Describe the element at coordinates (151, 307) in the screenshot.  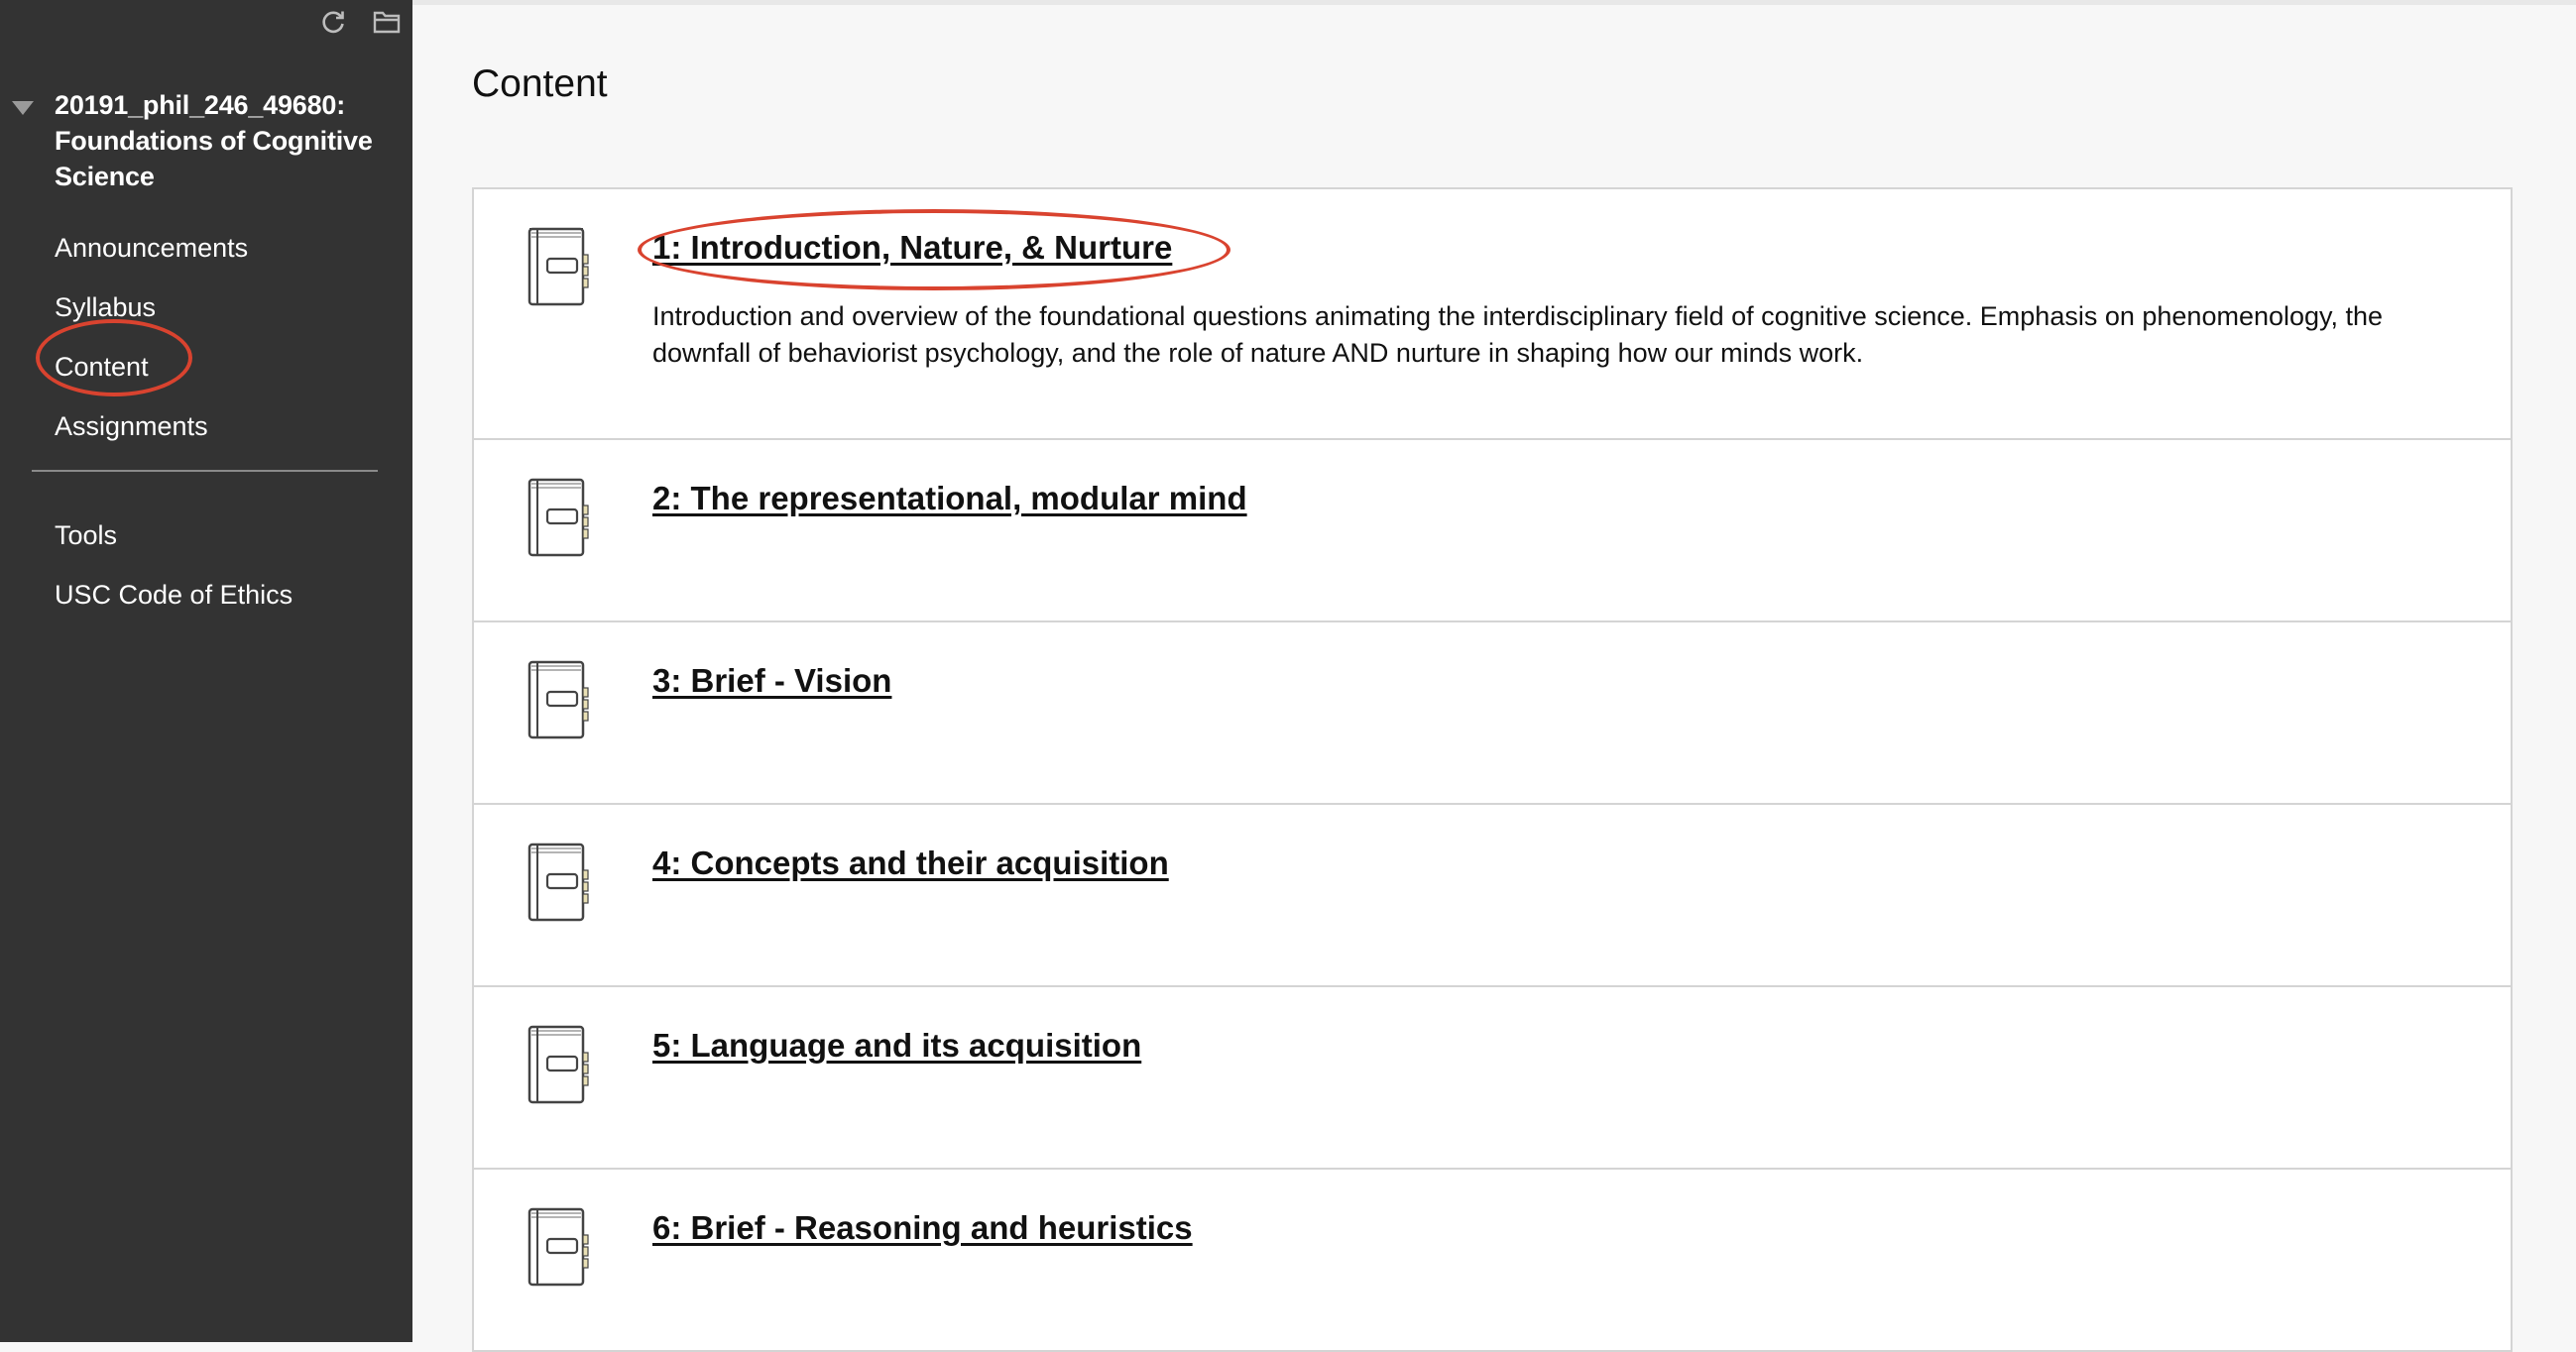
I see `nav-item-syllabus: Syllabus` at that location.